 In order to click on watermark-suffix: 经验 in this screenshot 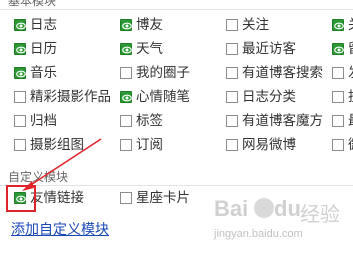, I will do `click(320, 214)`.